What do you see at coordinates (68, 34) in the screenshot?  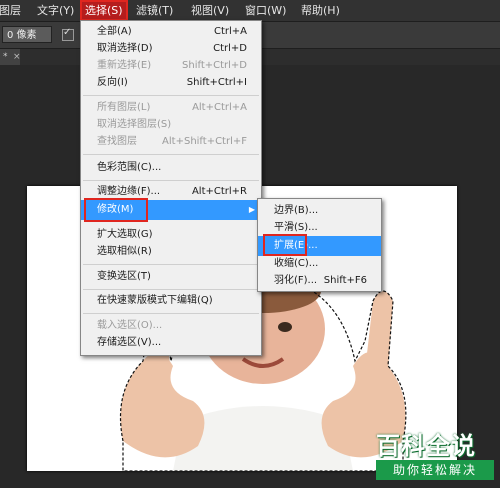 I see `anti-alias-checkbox` at bounding box center [68, 34].